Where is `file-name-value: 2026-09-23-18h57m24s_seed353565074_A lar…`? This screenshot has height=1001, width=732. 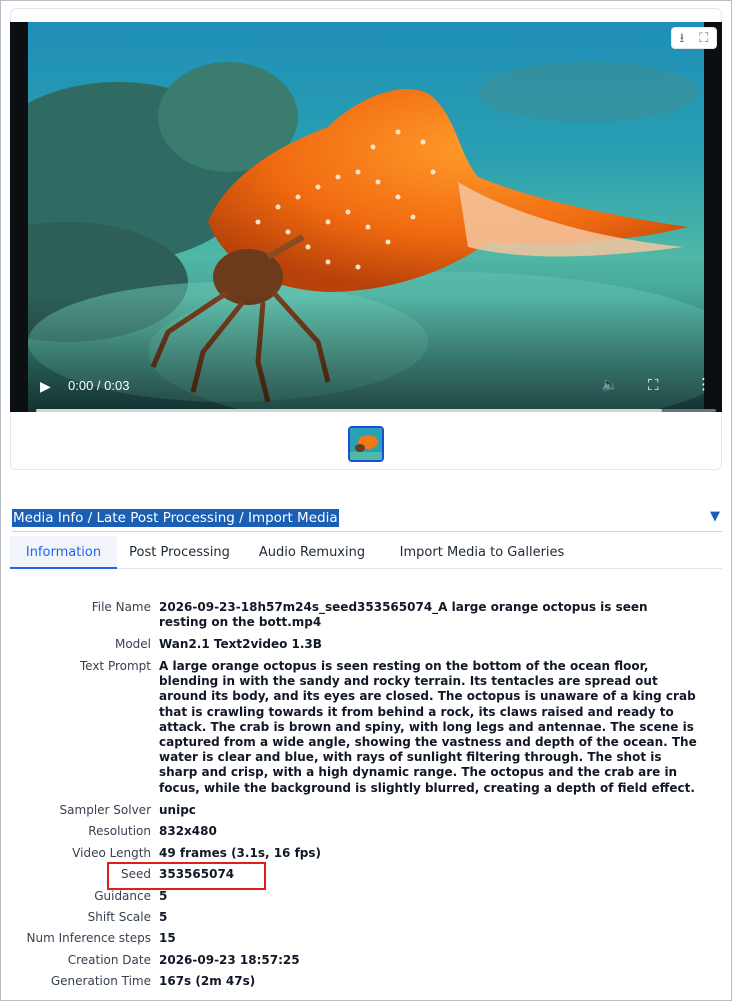 file-name-value: 2026-09-23-18h57m24s_seed353565074_A lar… is located at coordinates (403, 615).